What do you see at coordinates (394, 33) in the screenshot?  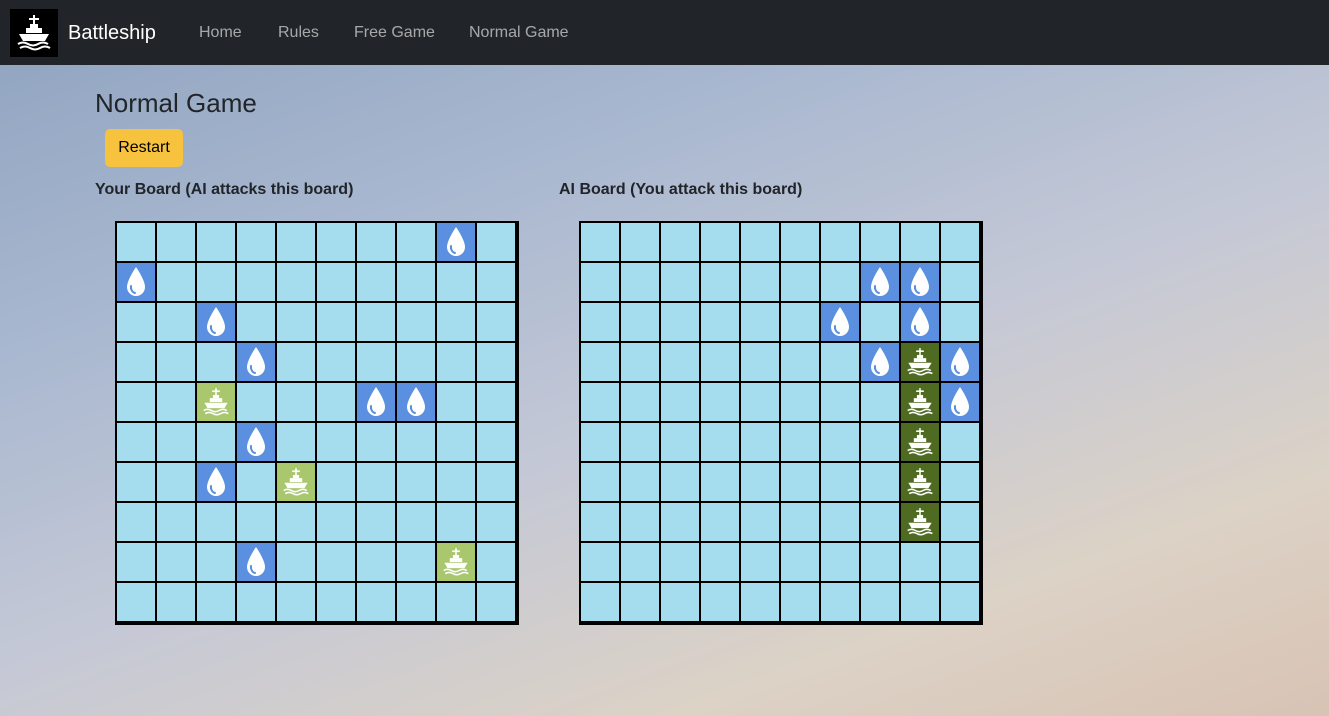 I see `nav-link-free-game: Free Game` at bounding box center [394, 33].